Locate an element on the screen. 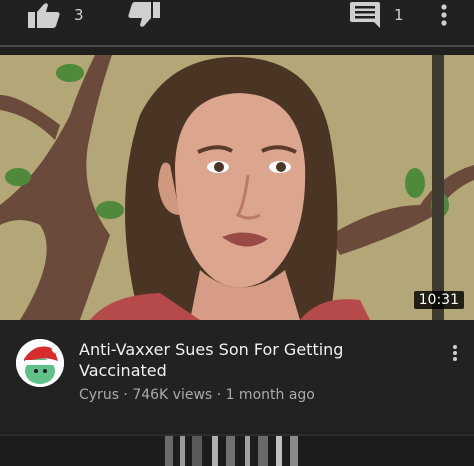 Image resolution: width=474 pixels, height=466 pixels. divider is located at coordinates (237, 46).